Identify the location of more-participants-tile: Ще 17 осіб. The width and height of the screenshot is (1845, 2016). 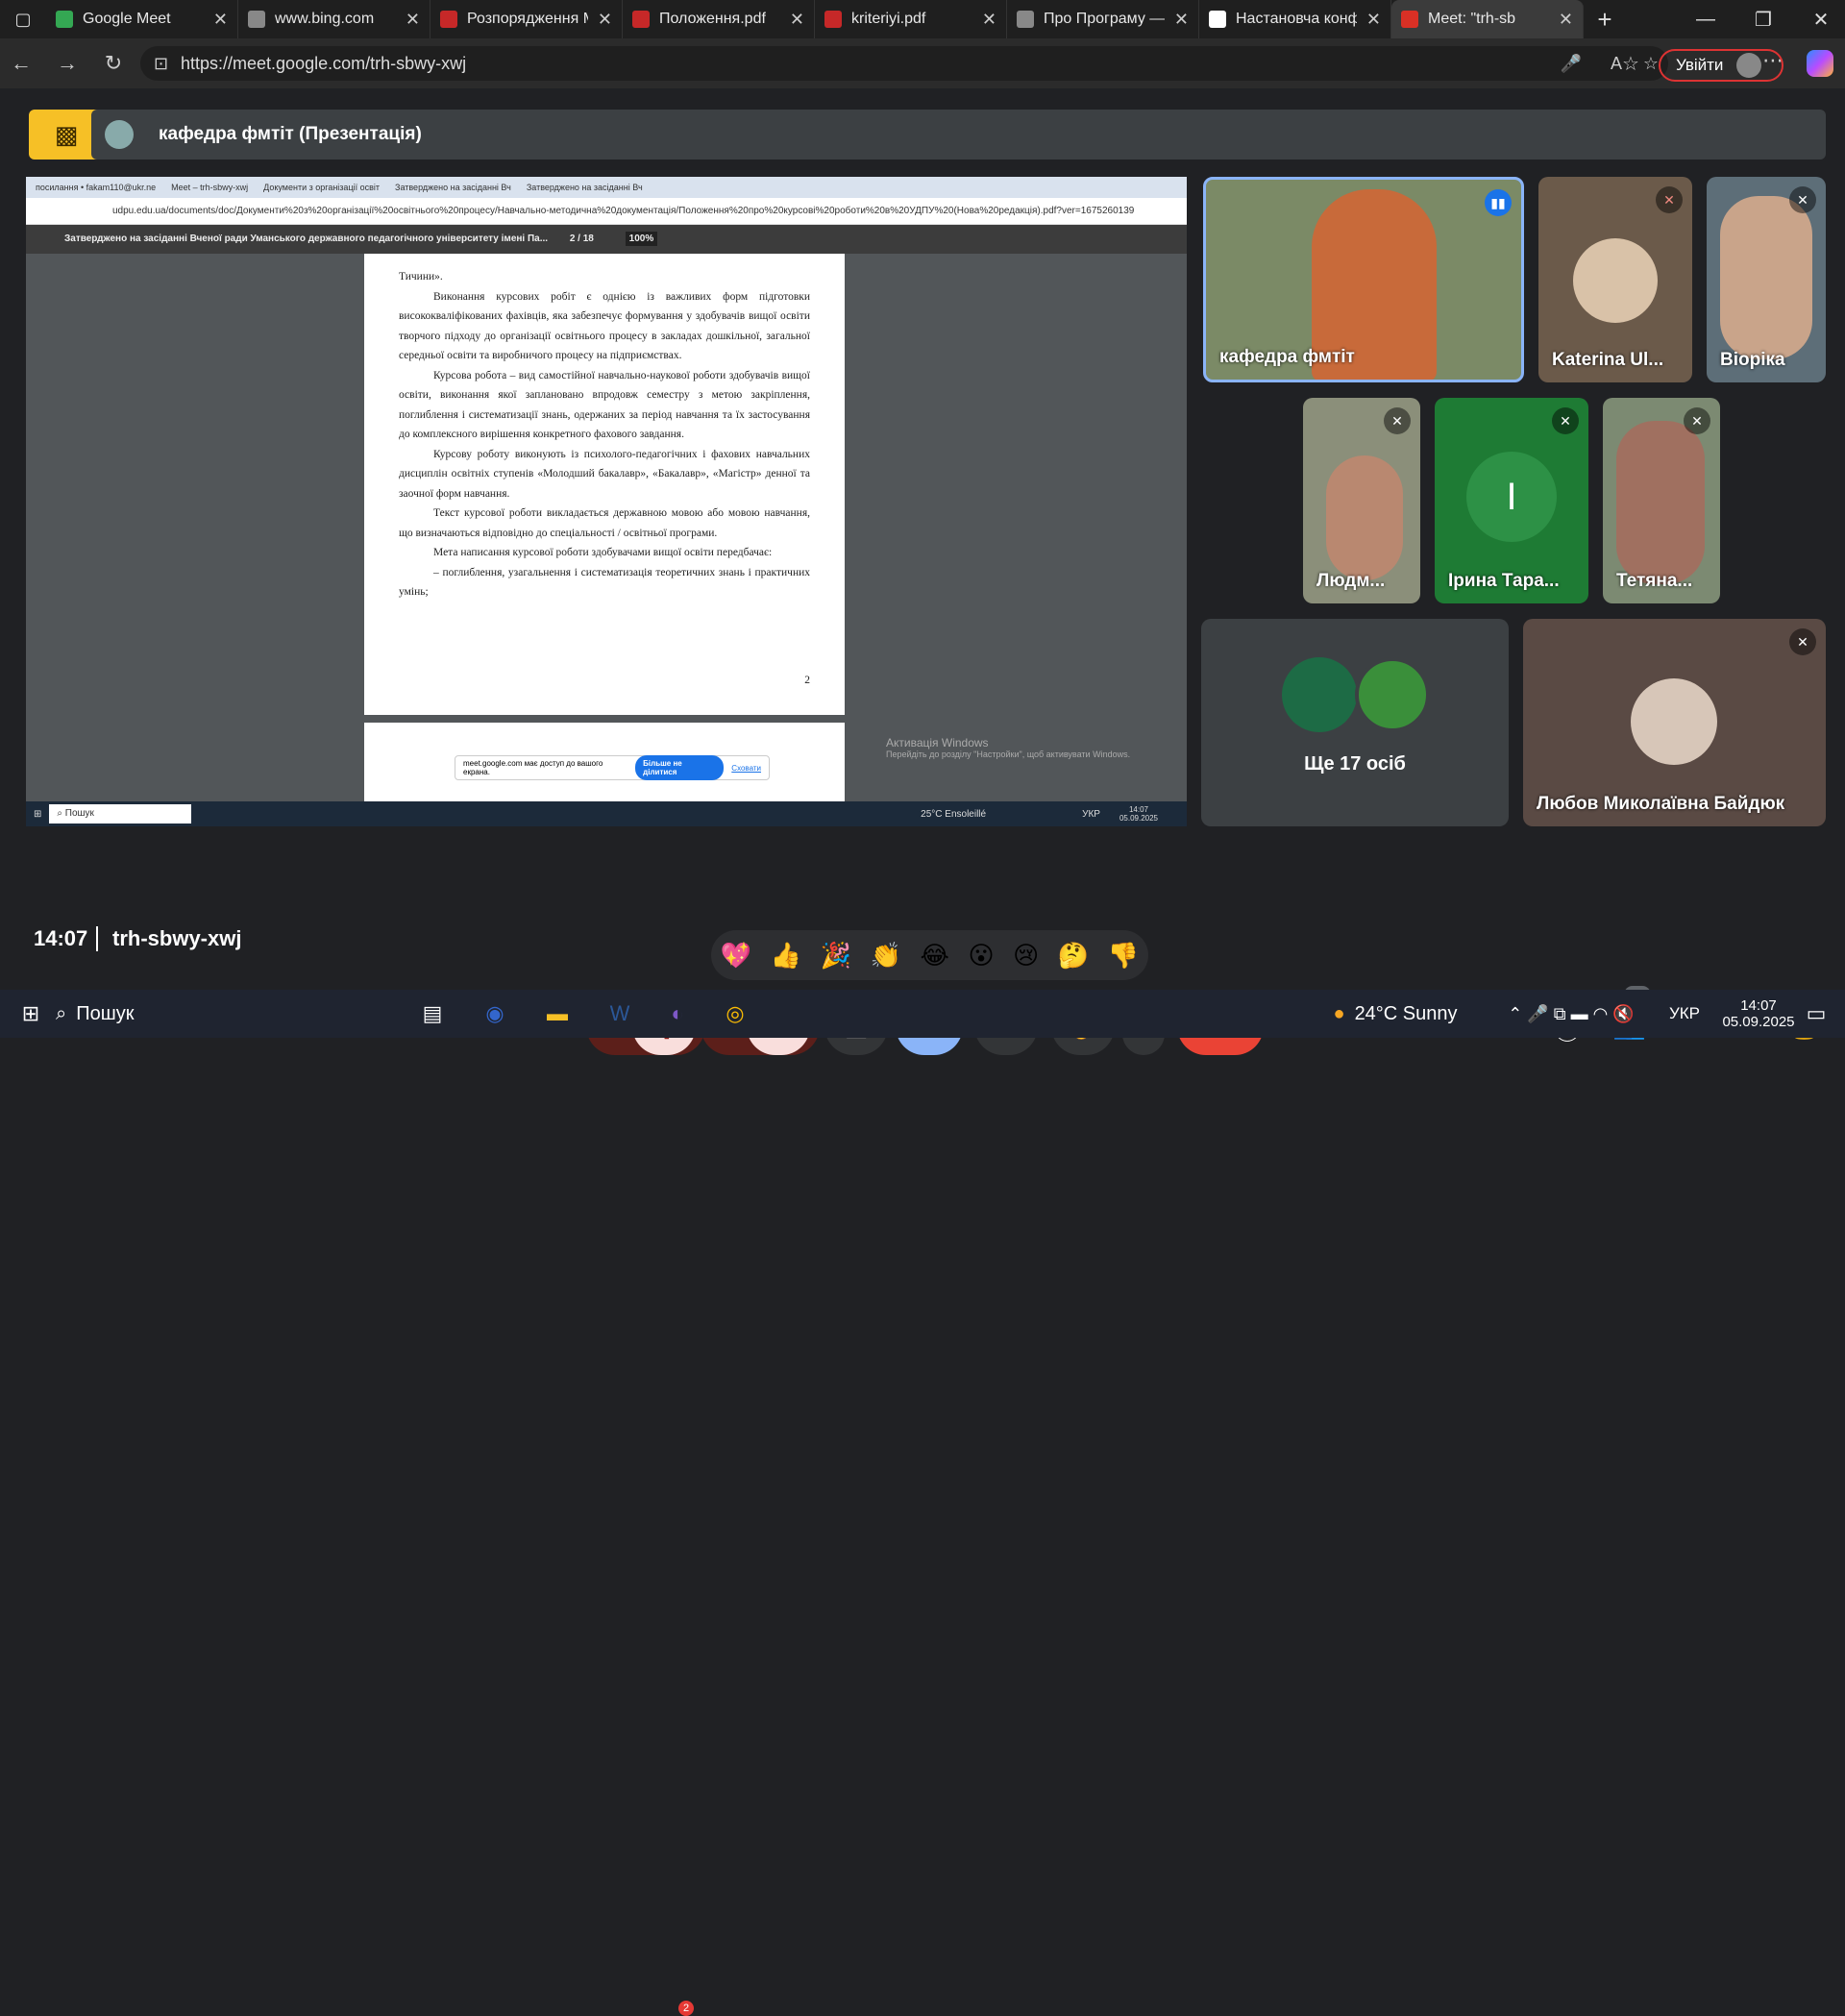
(1355, 722).